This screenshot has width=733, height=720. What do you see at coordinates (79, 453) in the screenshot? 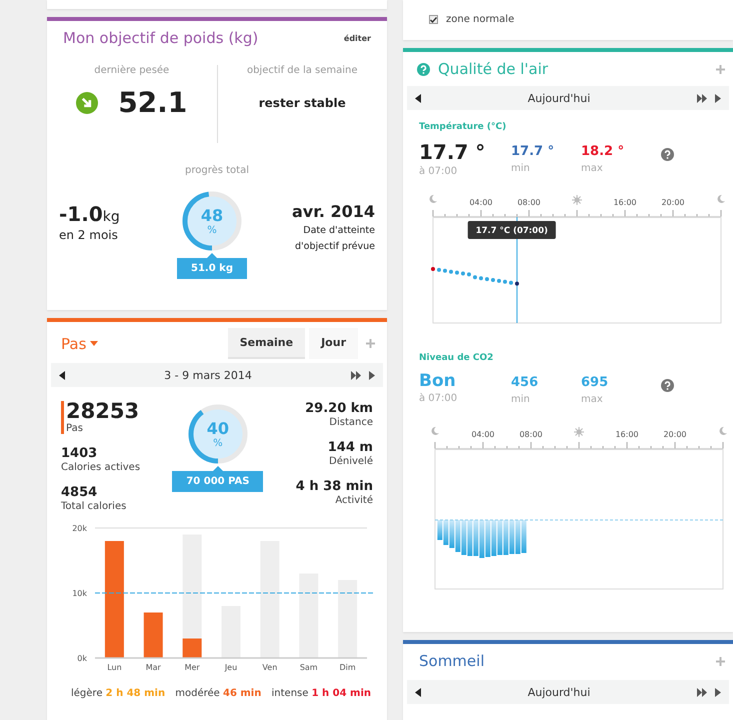
I see `stat-value: 1403` at bounding box center [79, 453].